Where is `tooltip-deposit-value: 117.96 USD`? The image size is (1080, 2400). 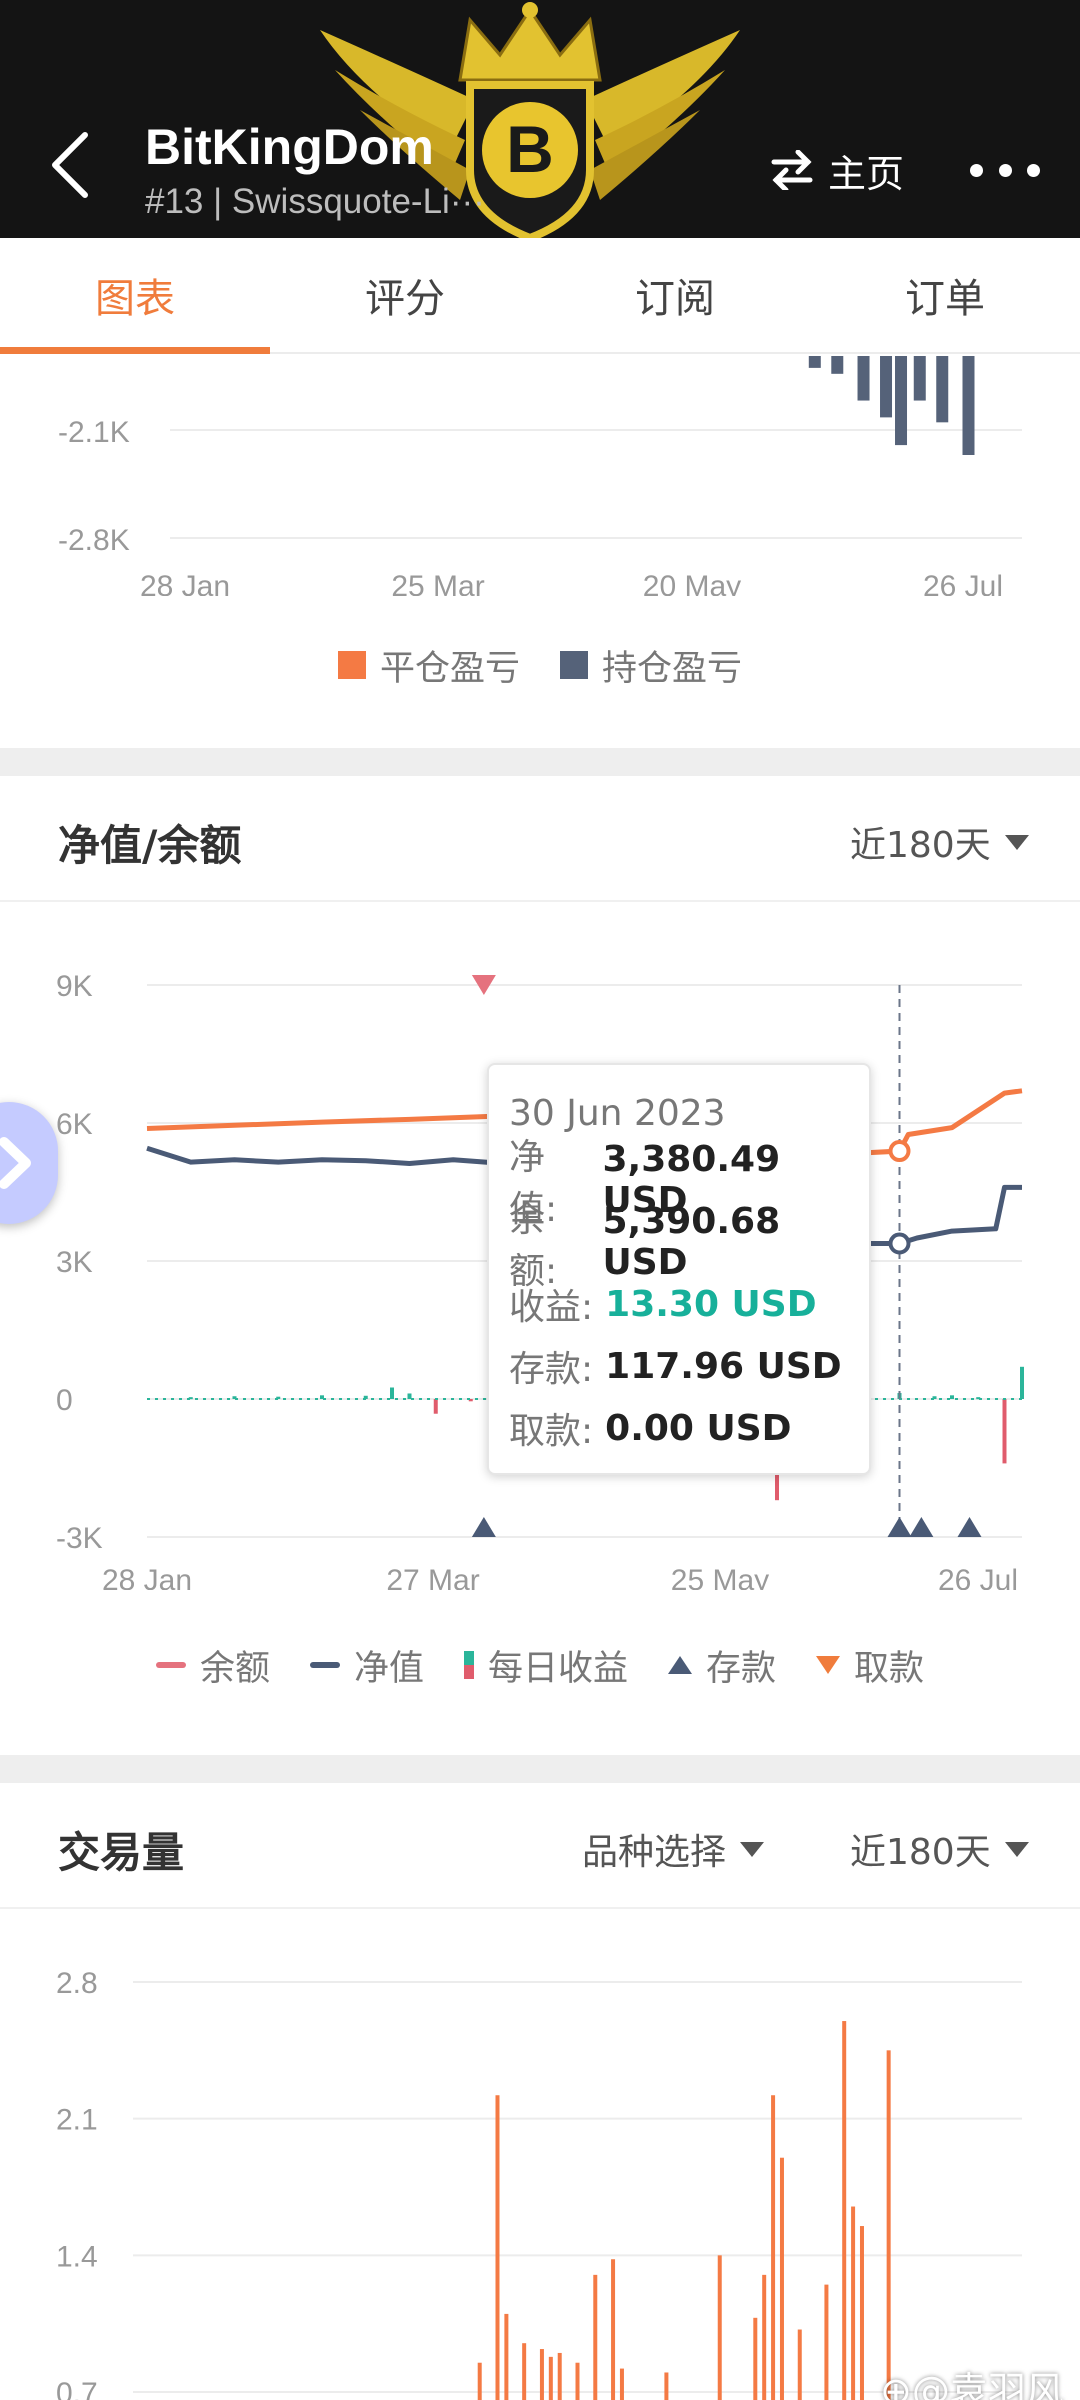 tooltip-deposit-value: 117.96 USD is located at coordinates (723, 1366).